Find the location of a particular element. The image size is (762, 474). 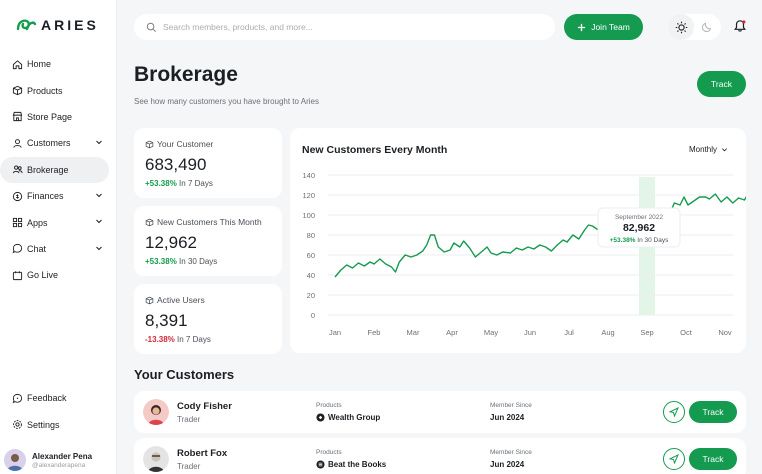

user-profile: Alexander Pena @alexanderapena is located at coordinates (48, 460).